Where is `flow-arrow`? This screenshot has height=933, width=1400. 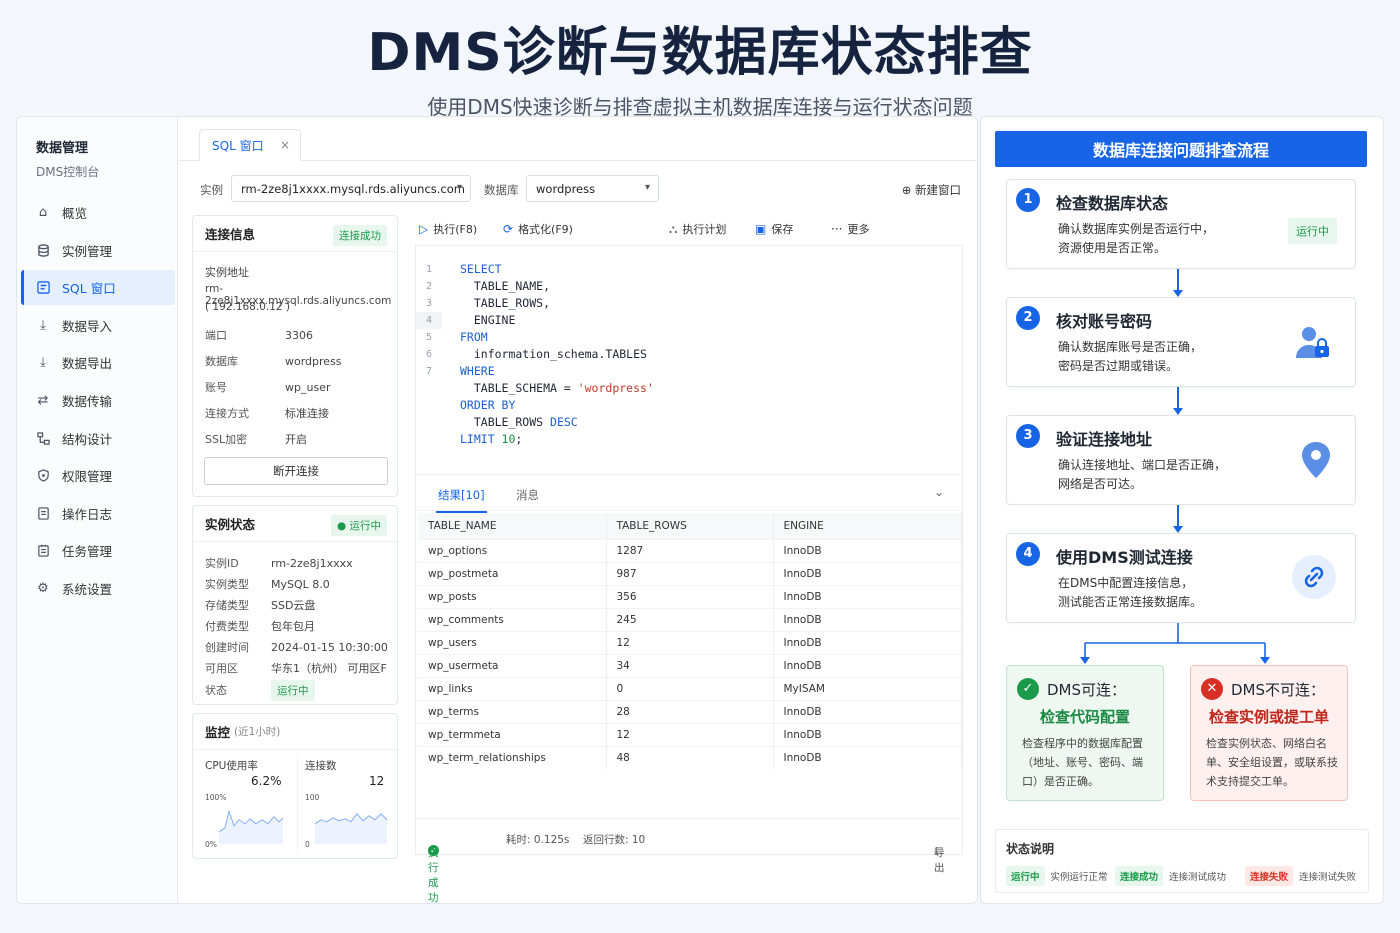 flow-arrow is located at coordinates (1178, 401).